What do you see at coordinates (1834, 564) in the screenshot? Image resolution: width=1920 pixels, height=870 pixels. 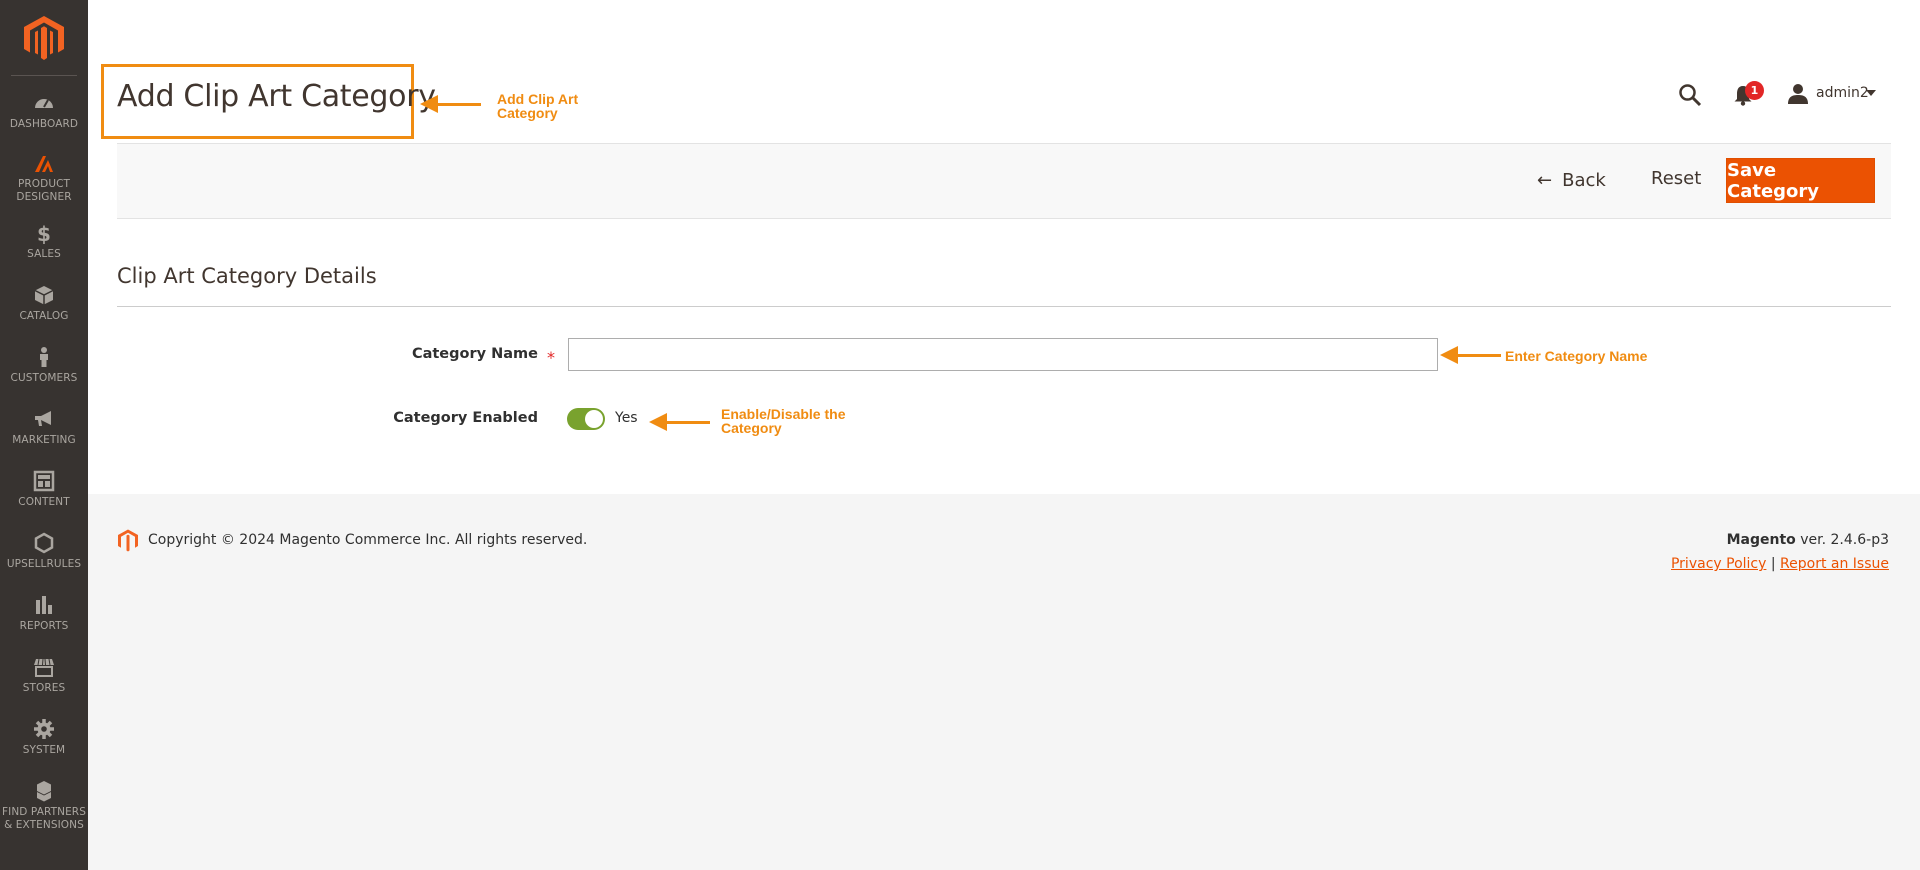 I see `report-issue-link: Report an Issue` at bounding box center [1834, 564].